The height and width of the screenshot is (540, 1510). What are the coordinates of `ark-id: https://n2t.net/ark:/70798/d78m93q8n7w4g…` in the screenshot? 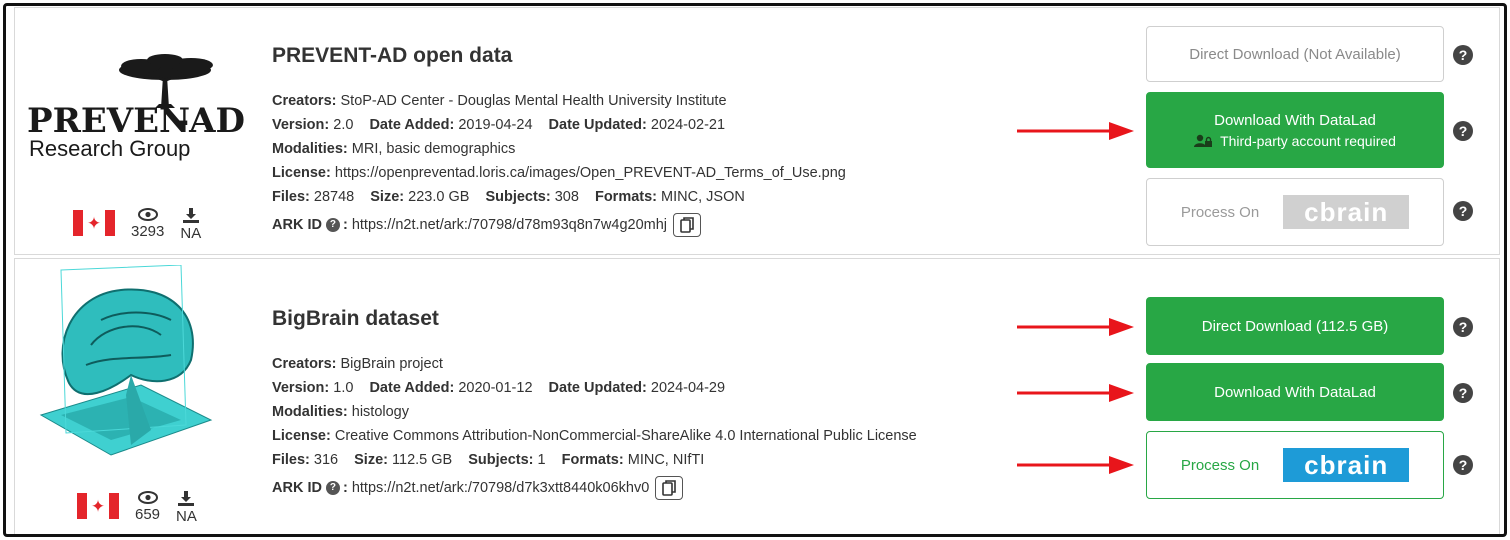 It's located at (509, 225).